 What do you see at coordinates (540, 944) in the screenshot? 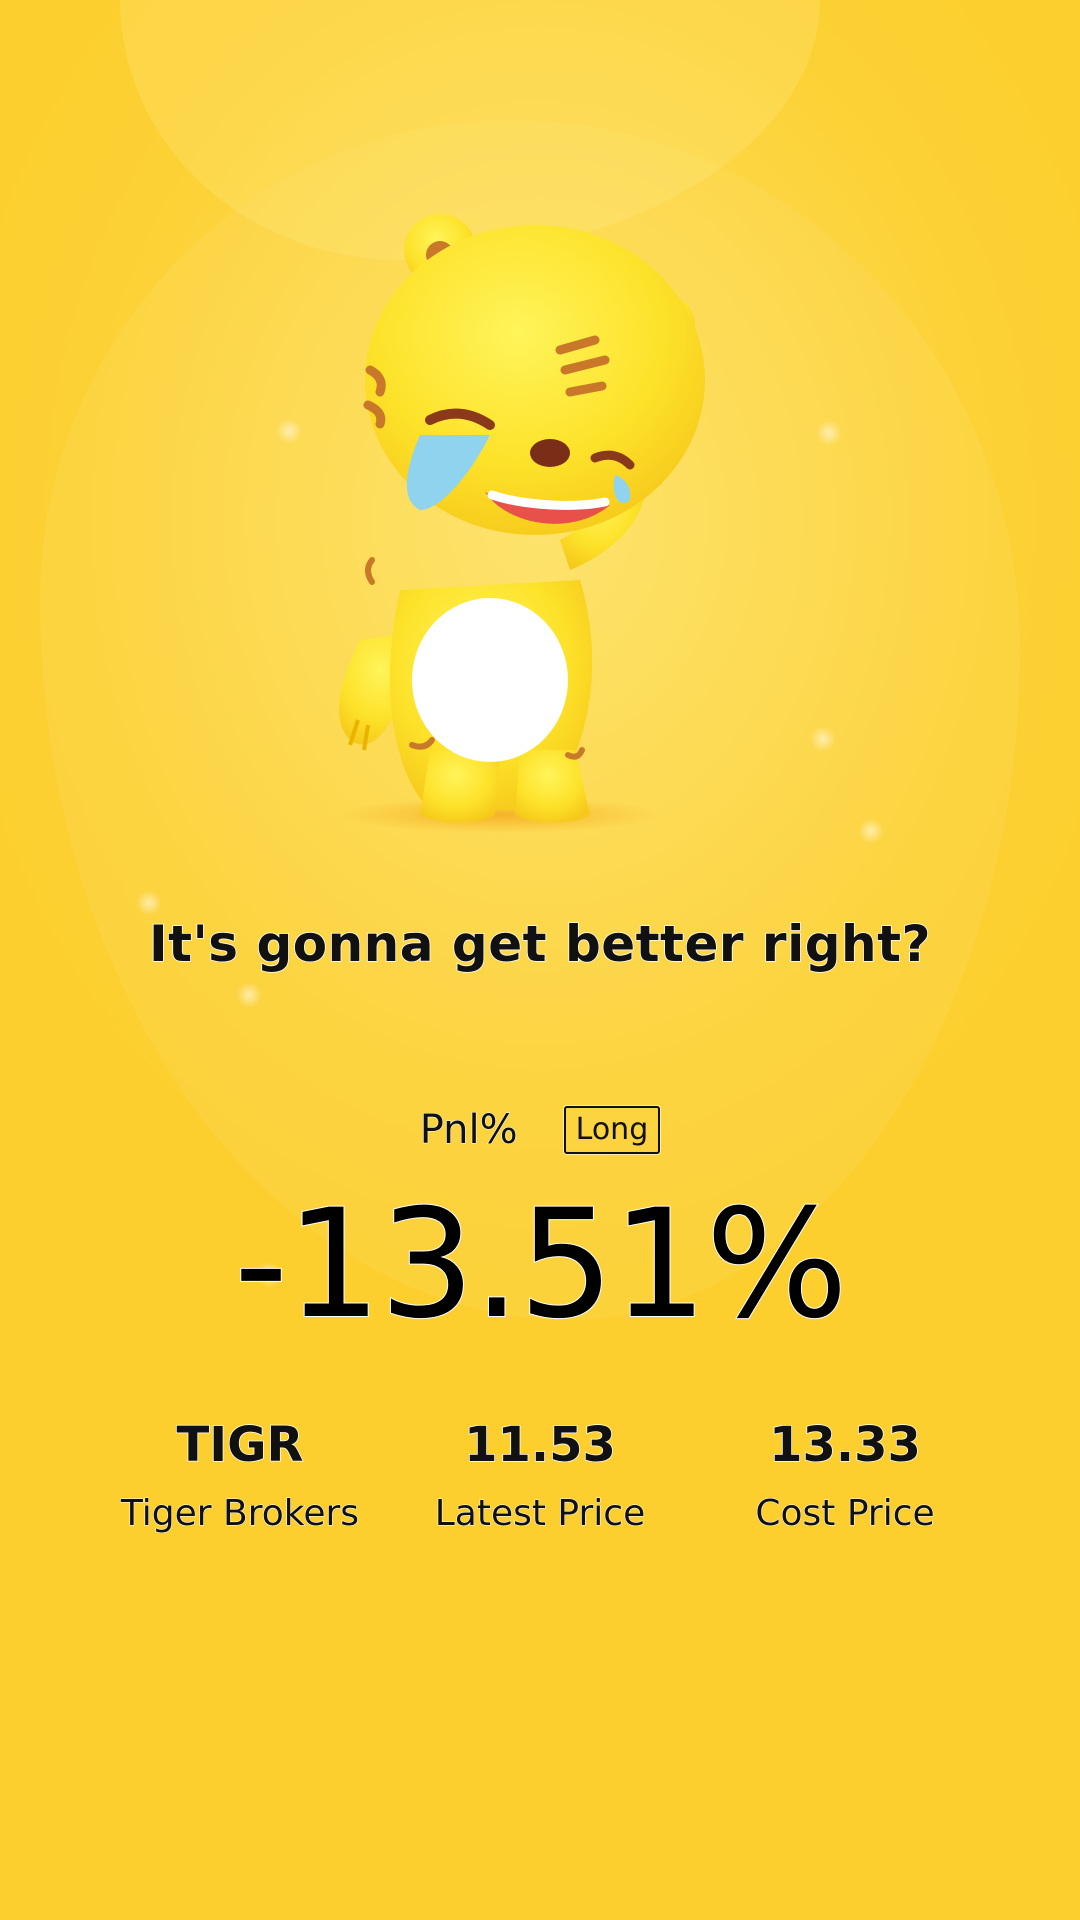
I see `encouragement-message: It's gonna get better right?` at bounding box center [540, 944].